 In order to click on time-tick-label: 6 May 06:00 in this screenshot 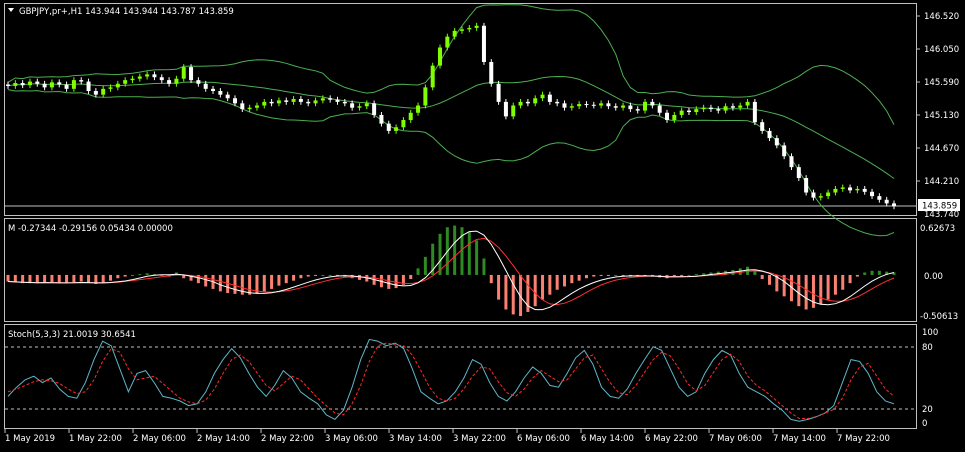, I will do `click(543, 439)`.